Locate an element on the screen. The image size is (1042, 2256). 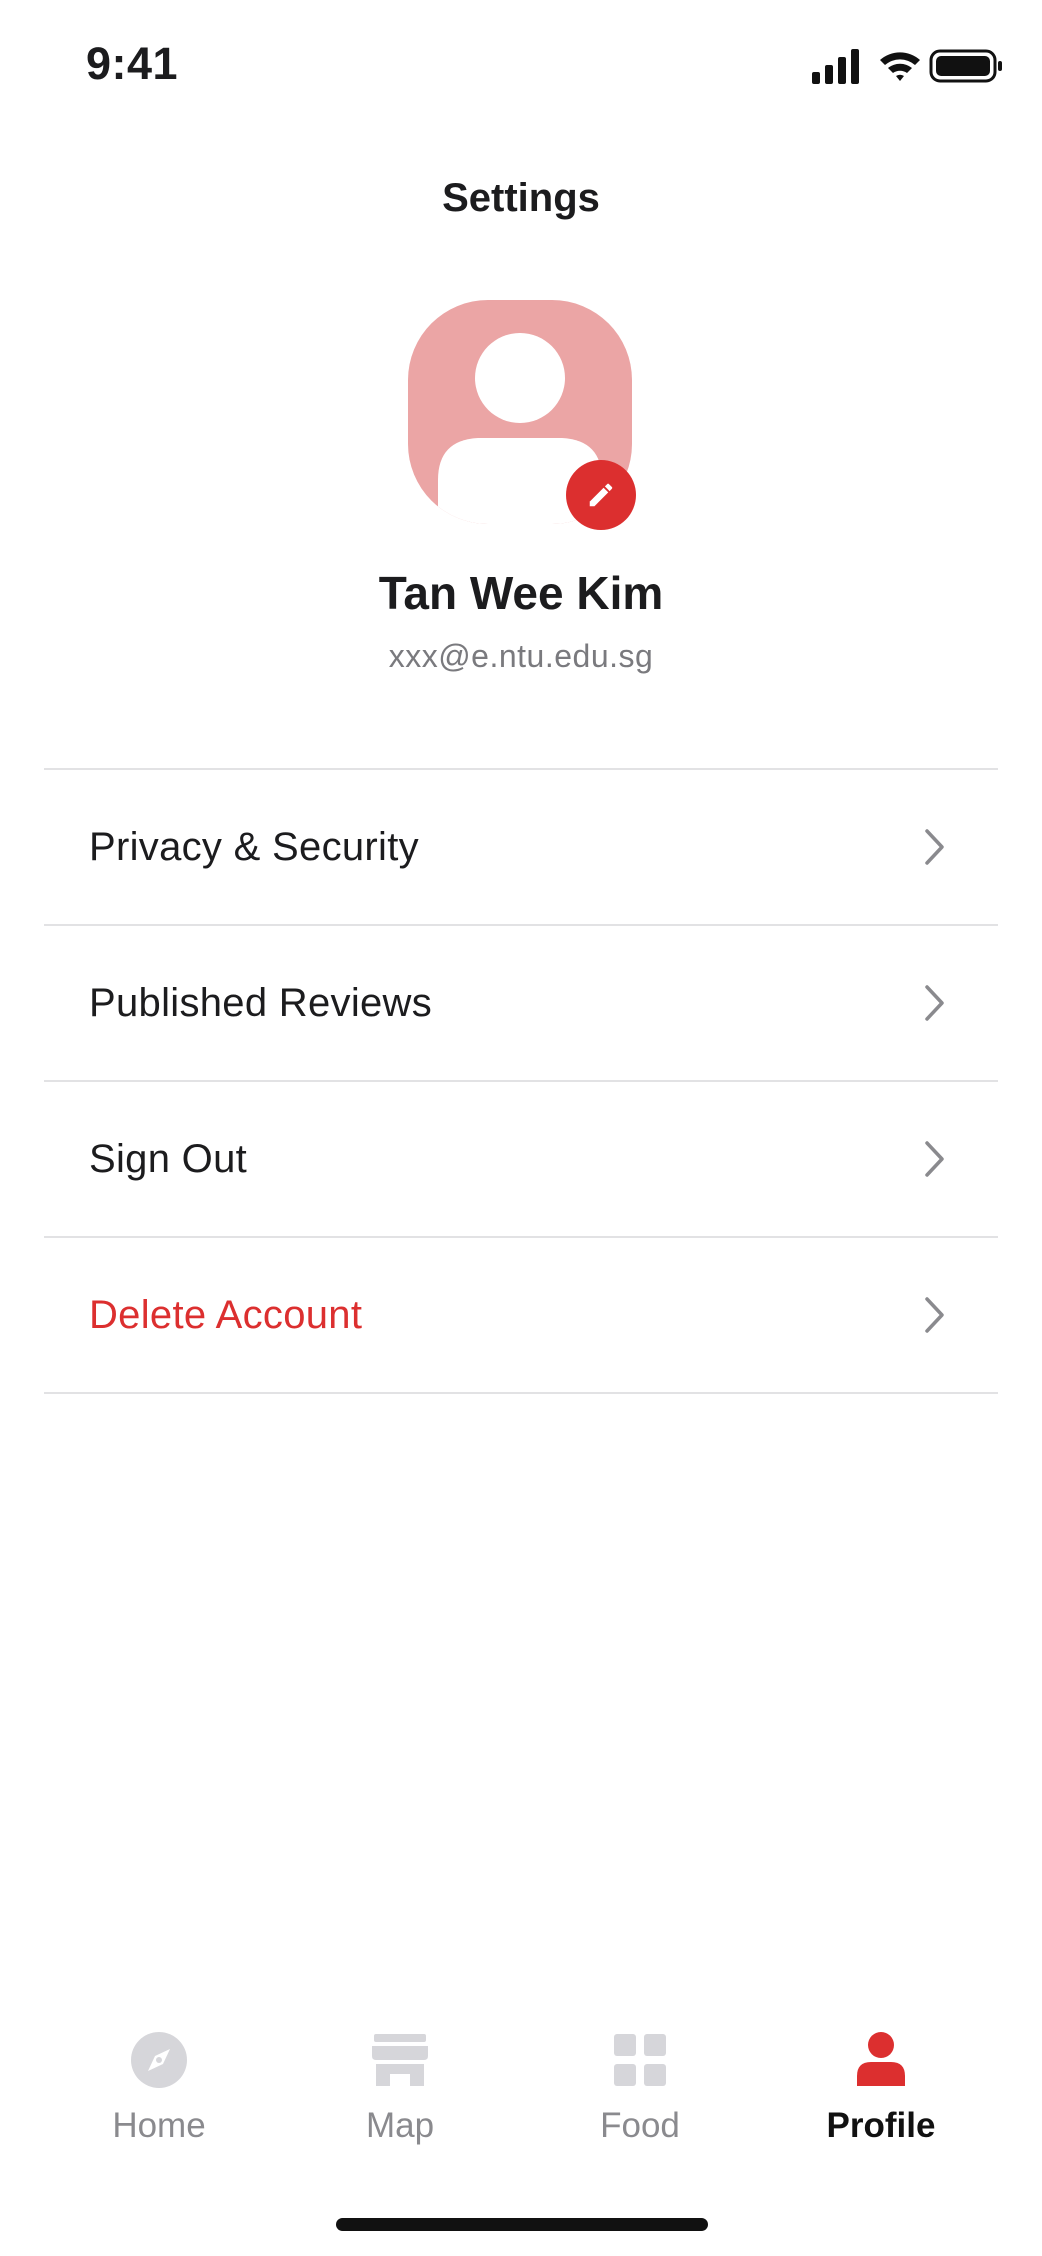
tab-profile: Profile is located at coordinates (881, 2088).